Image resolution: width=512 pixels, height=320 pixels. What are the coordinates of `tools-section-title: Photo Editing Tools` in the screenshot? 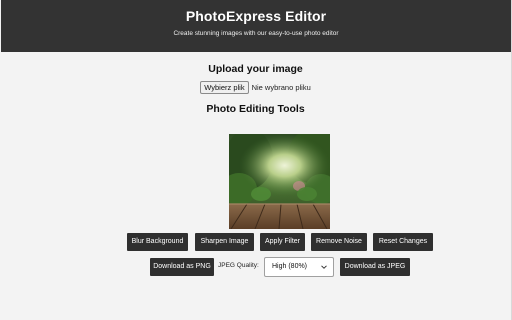 It's located at (255, 109).